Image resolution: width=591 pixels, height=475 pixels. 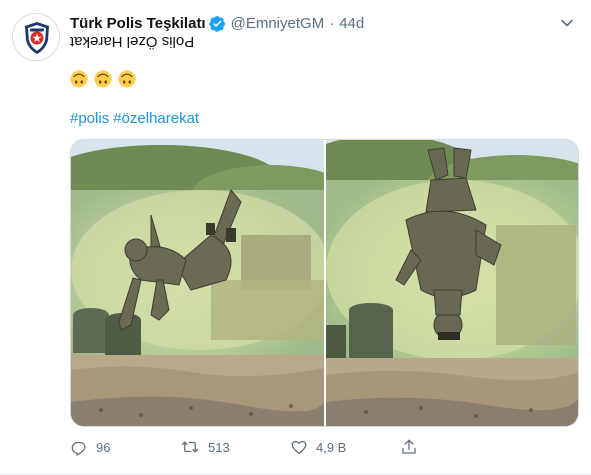 What do you see at coordinates (331, 447) in the screenshot?
I see `like-count: 4,9 B` at bounding box center [331, 447].